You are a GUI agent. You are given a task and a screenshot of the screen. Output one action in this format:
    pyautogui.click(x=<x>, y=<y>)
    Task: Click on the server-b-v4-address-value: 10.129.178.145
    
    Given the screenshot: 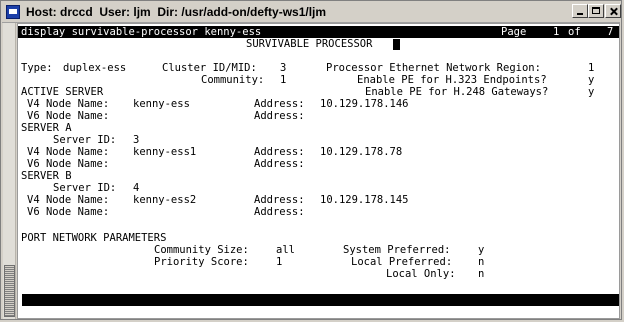 What is the action you would take?
    pyautogui.click(x=364, y=200)
    